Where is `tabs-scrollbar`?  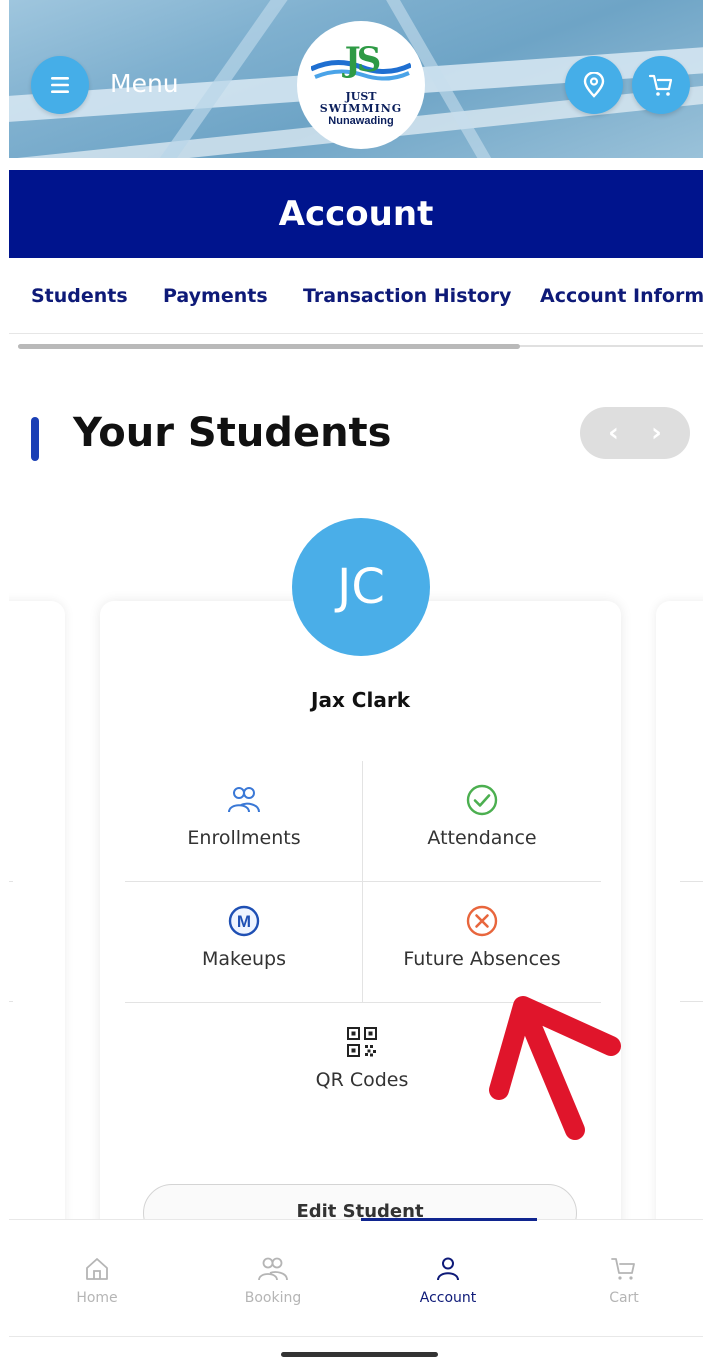
tabs-scrollbar is located at coordinates (269, 346).